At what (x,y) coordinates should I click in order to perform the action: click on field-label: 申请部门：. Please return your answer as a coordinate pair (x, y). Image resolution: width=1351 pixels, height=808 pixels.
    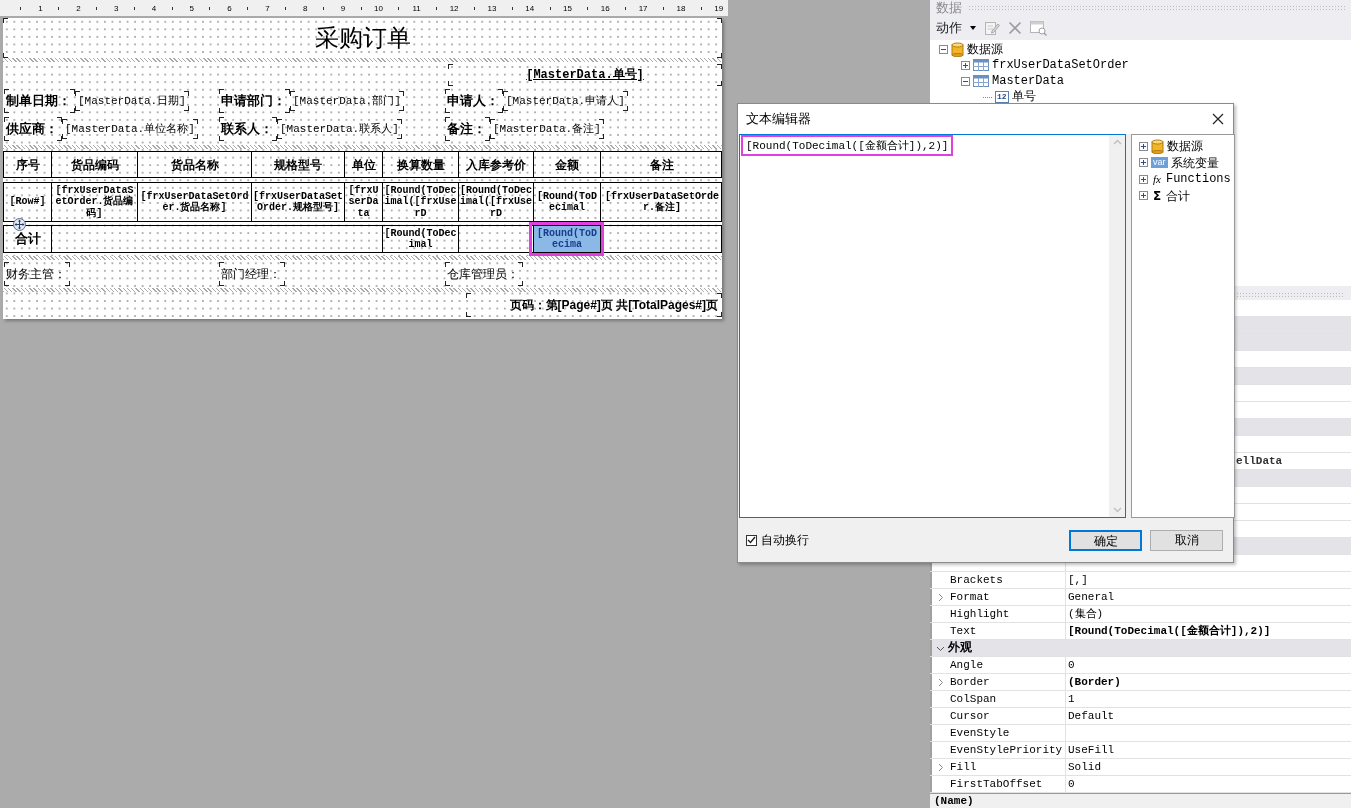
    Looking at the image, I should click on (254, 101).